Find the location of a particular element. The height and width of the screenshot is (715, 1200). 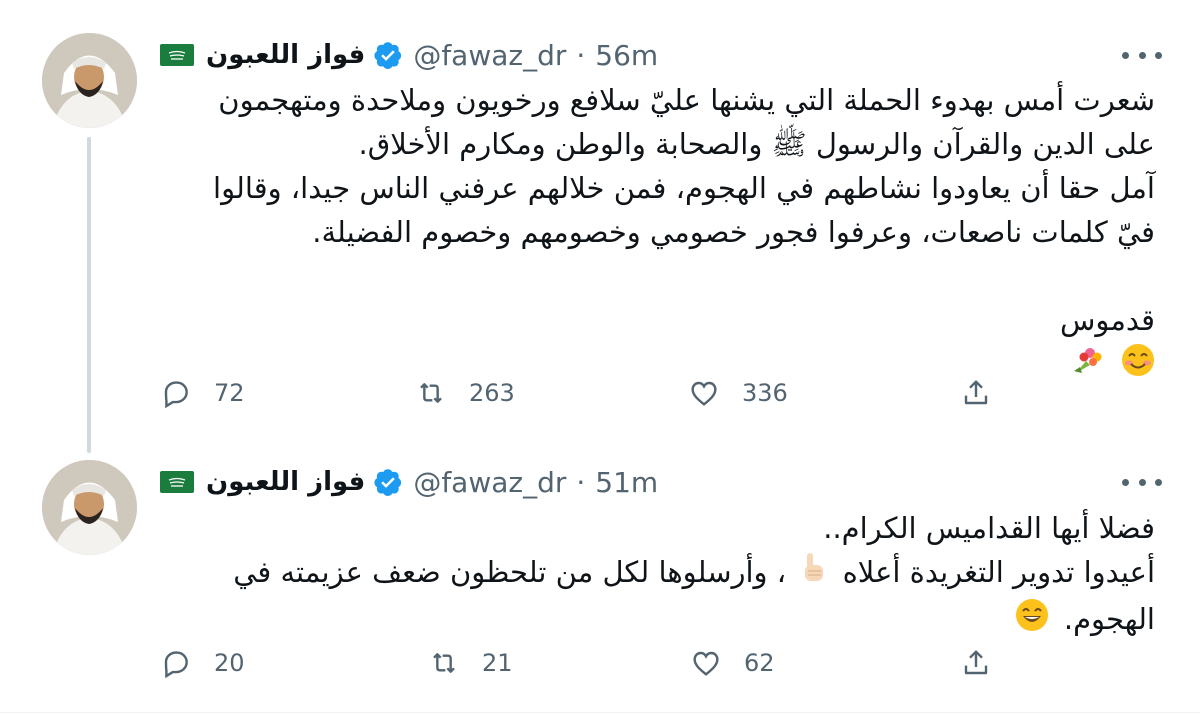

reply-button: 72 is located at coordinates (202, 393).